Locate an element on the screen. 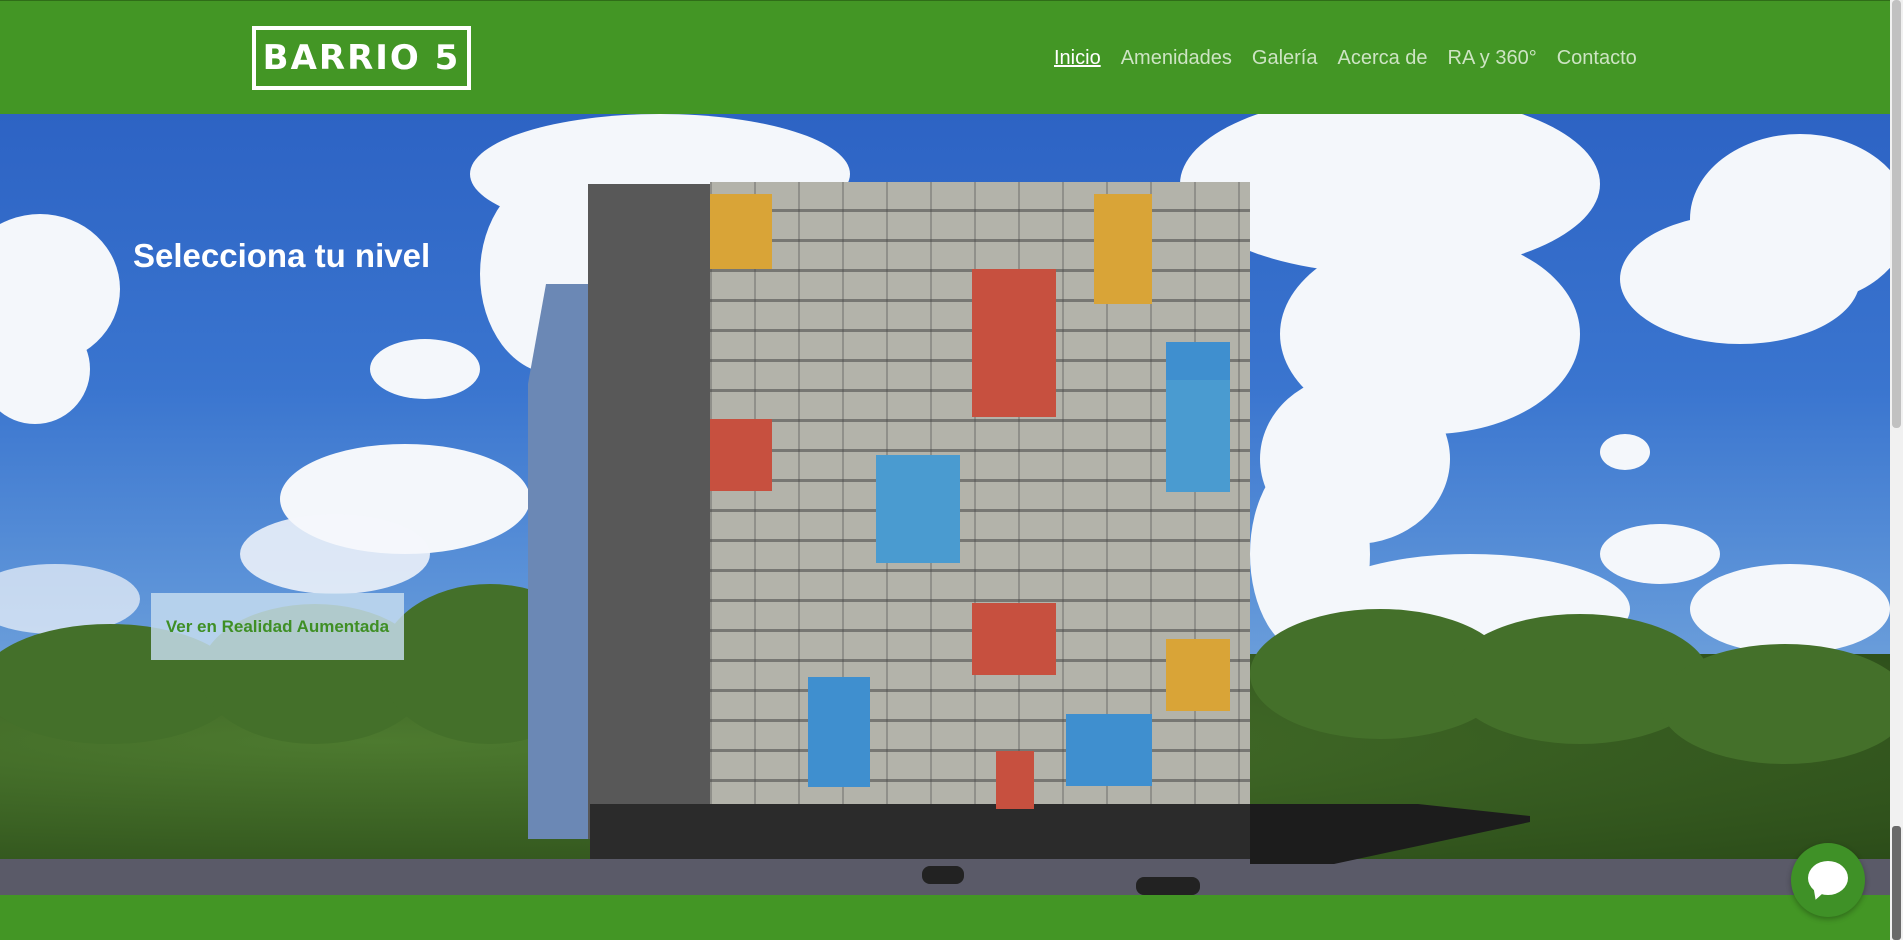 Image resolution: width=1903 pixels, height=940 pixels. nav-item-inicio: Inicio is located at coordinates (1077, 59).